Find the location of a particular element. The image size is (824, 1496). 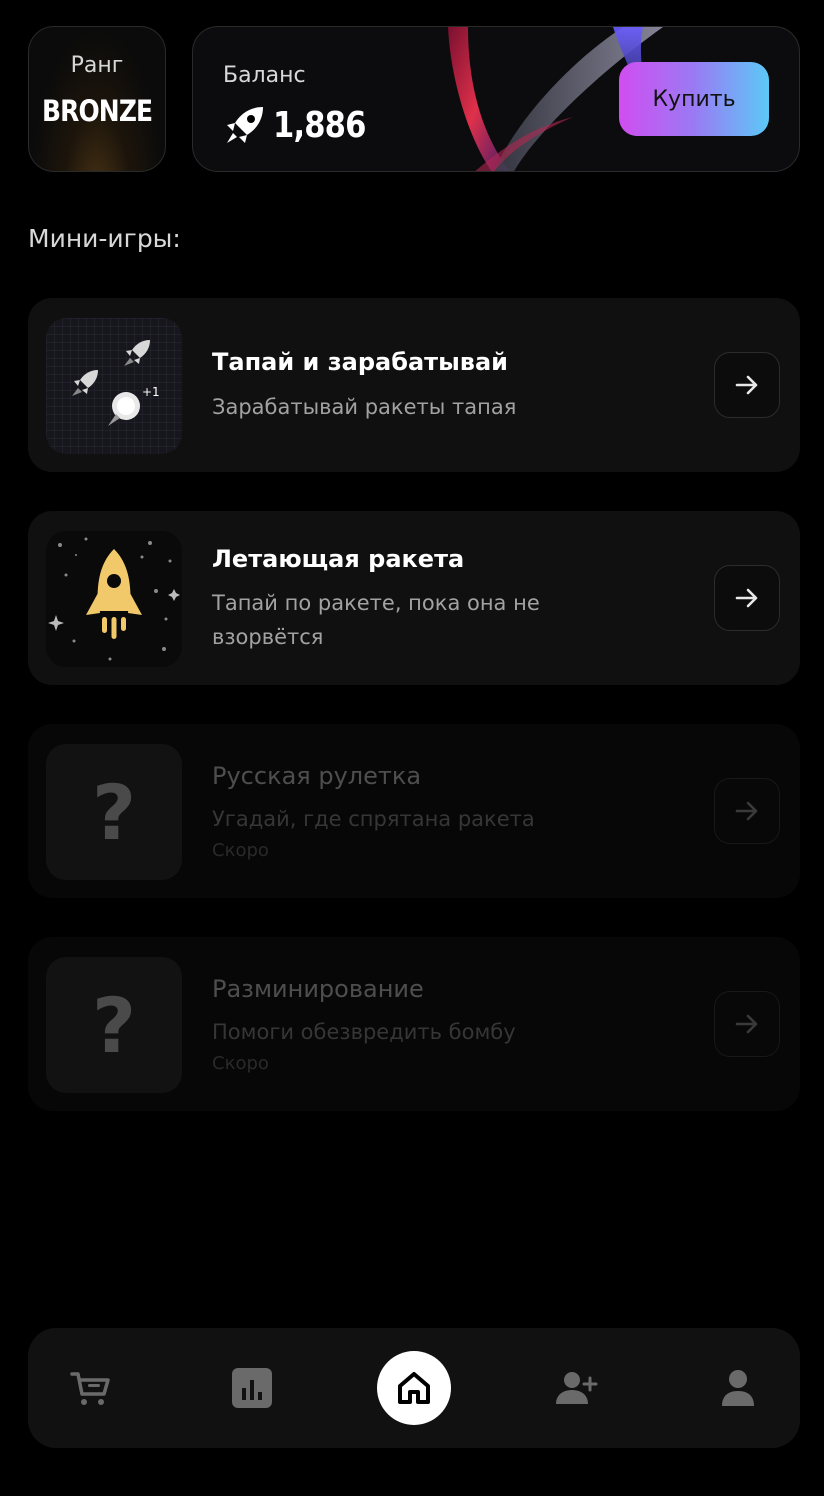

game-title: Русская рулетка is located at coordinates (317, 776).